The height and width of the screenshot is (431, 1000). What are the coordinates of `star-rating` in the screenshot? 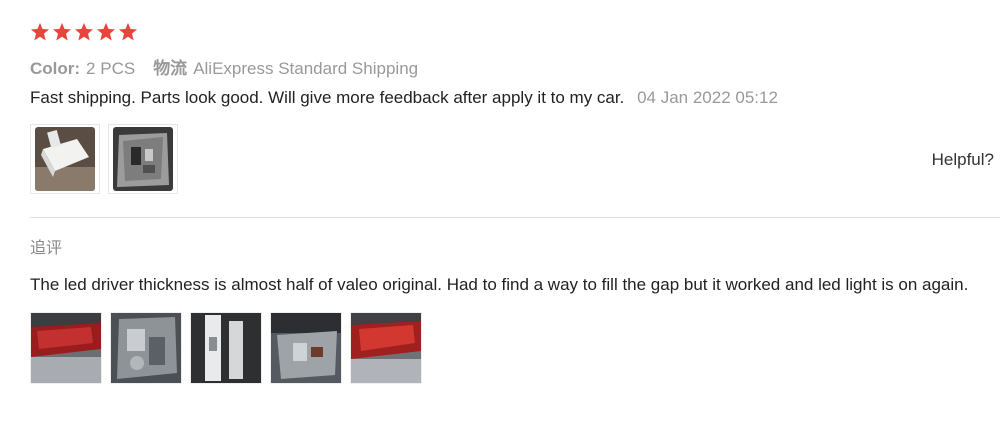 It's located at (515, 32).